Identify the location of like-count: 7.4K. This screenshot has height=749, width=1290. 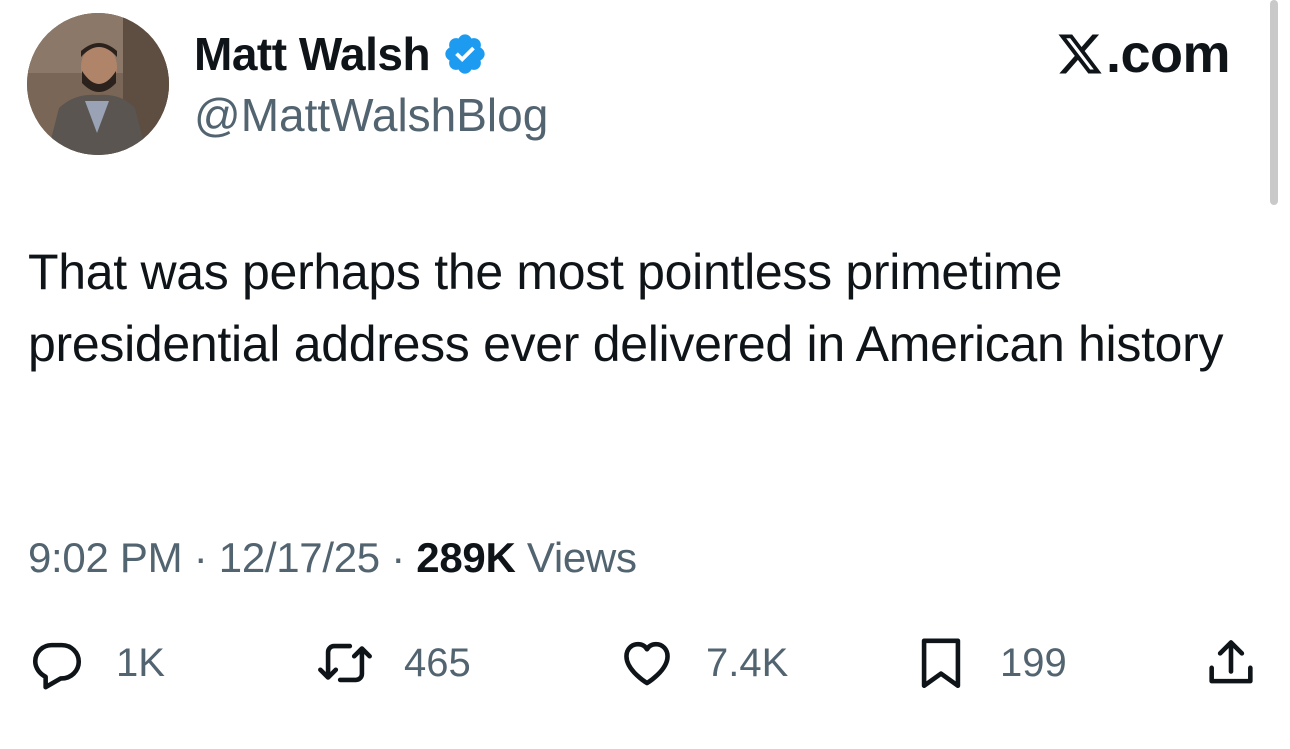
(747, 662).